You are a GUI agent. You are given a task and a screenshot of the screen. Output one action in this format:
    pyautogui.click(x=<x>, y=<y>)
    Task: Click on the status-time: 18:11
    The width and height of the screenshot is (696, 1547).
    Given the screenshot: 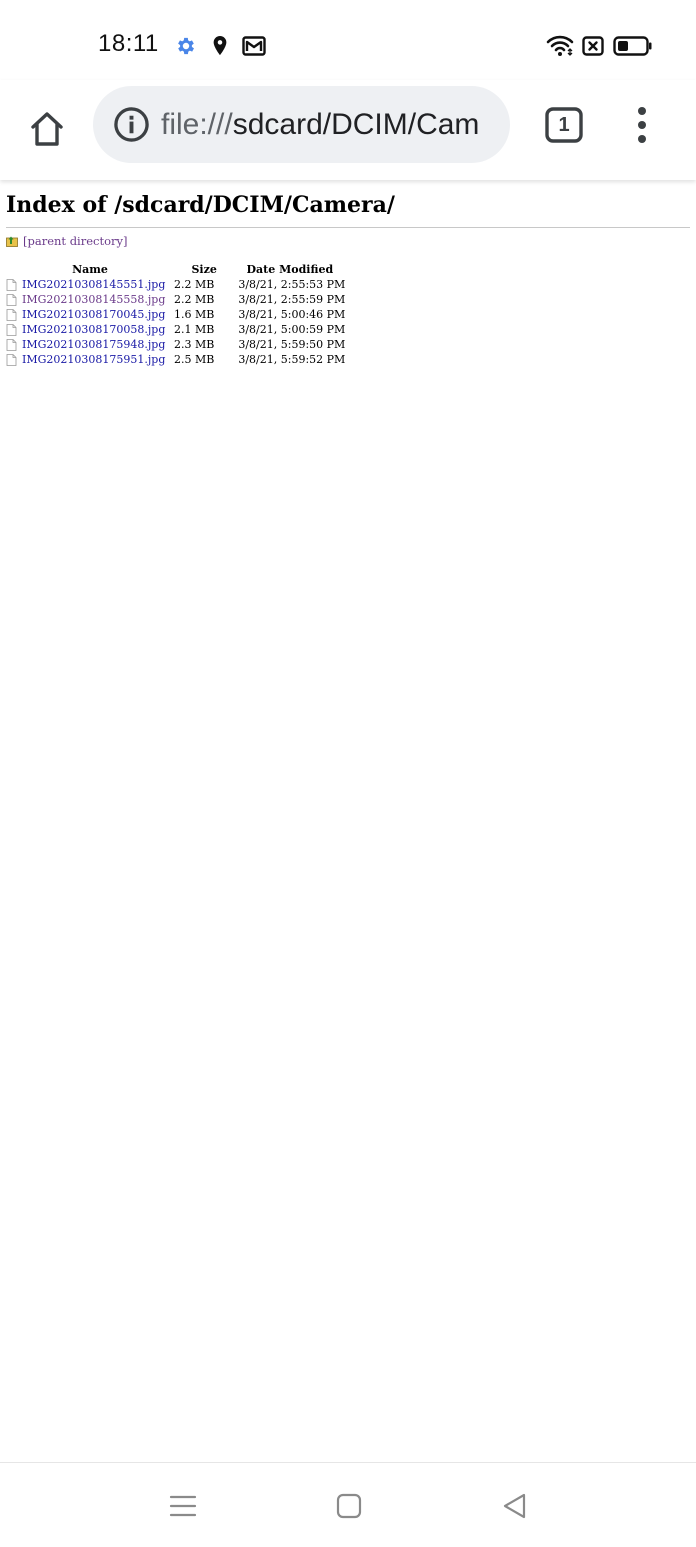 What is the action you would take?
    pyautogui.click(x=128, y=43)
    